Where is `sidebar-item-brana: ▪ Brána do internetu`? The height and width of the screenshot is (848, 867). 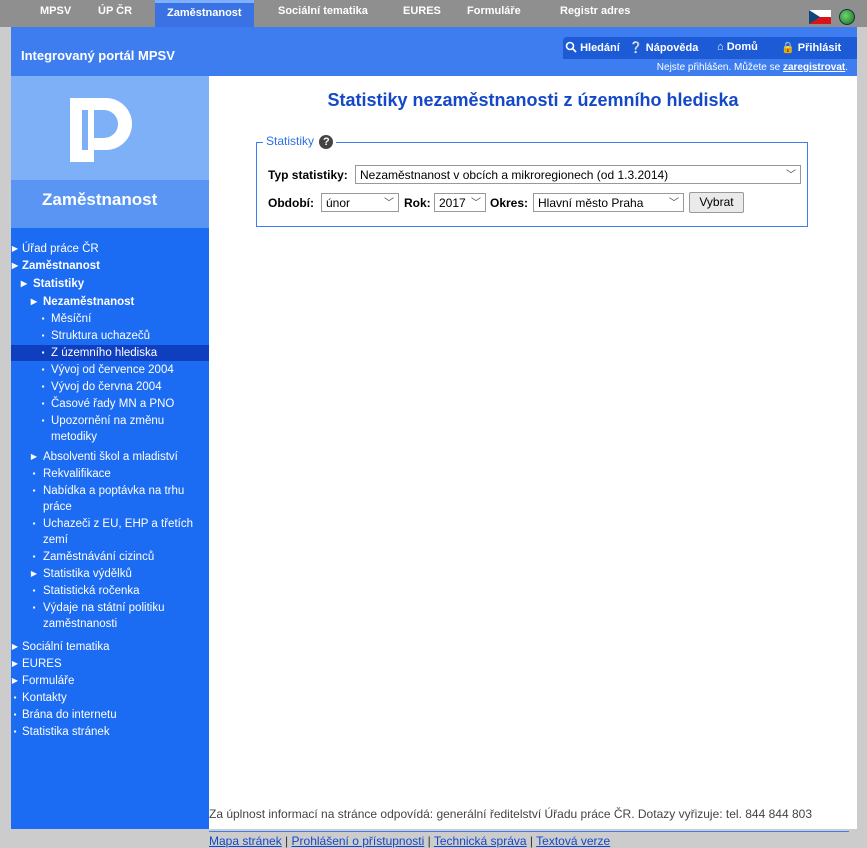 sidebar-item-brana: ▪ Brána do internetu is located at coordinates (110, 715).